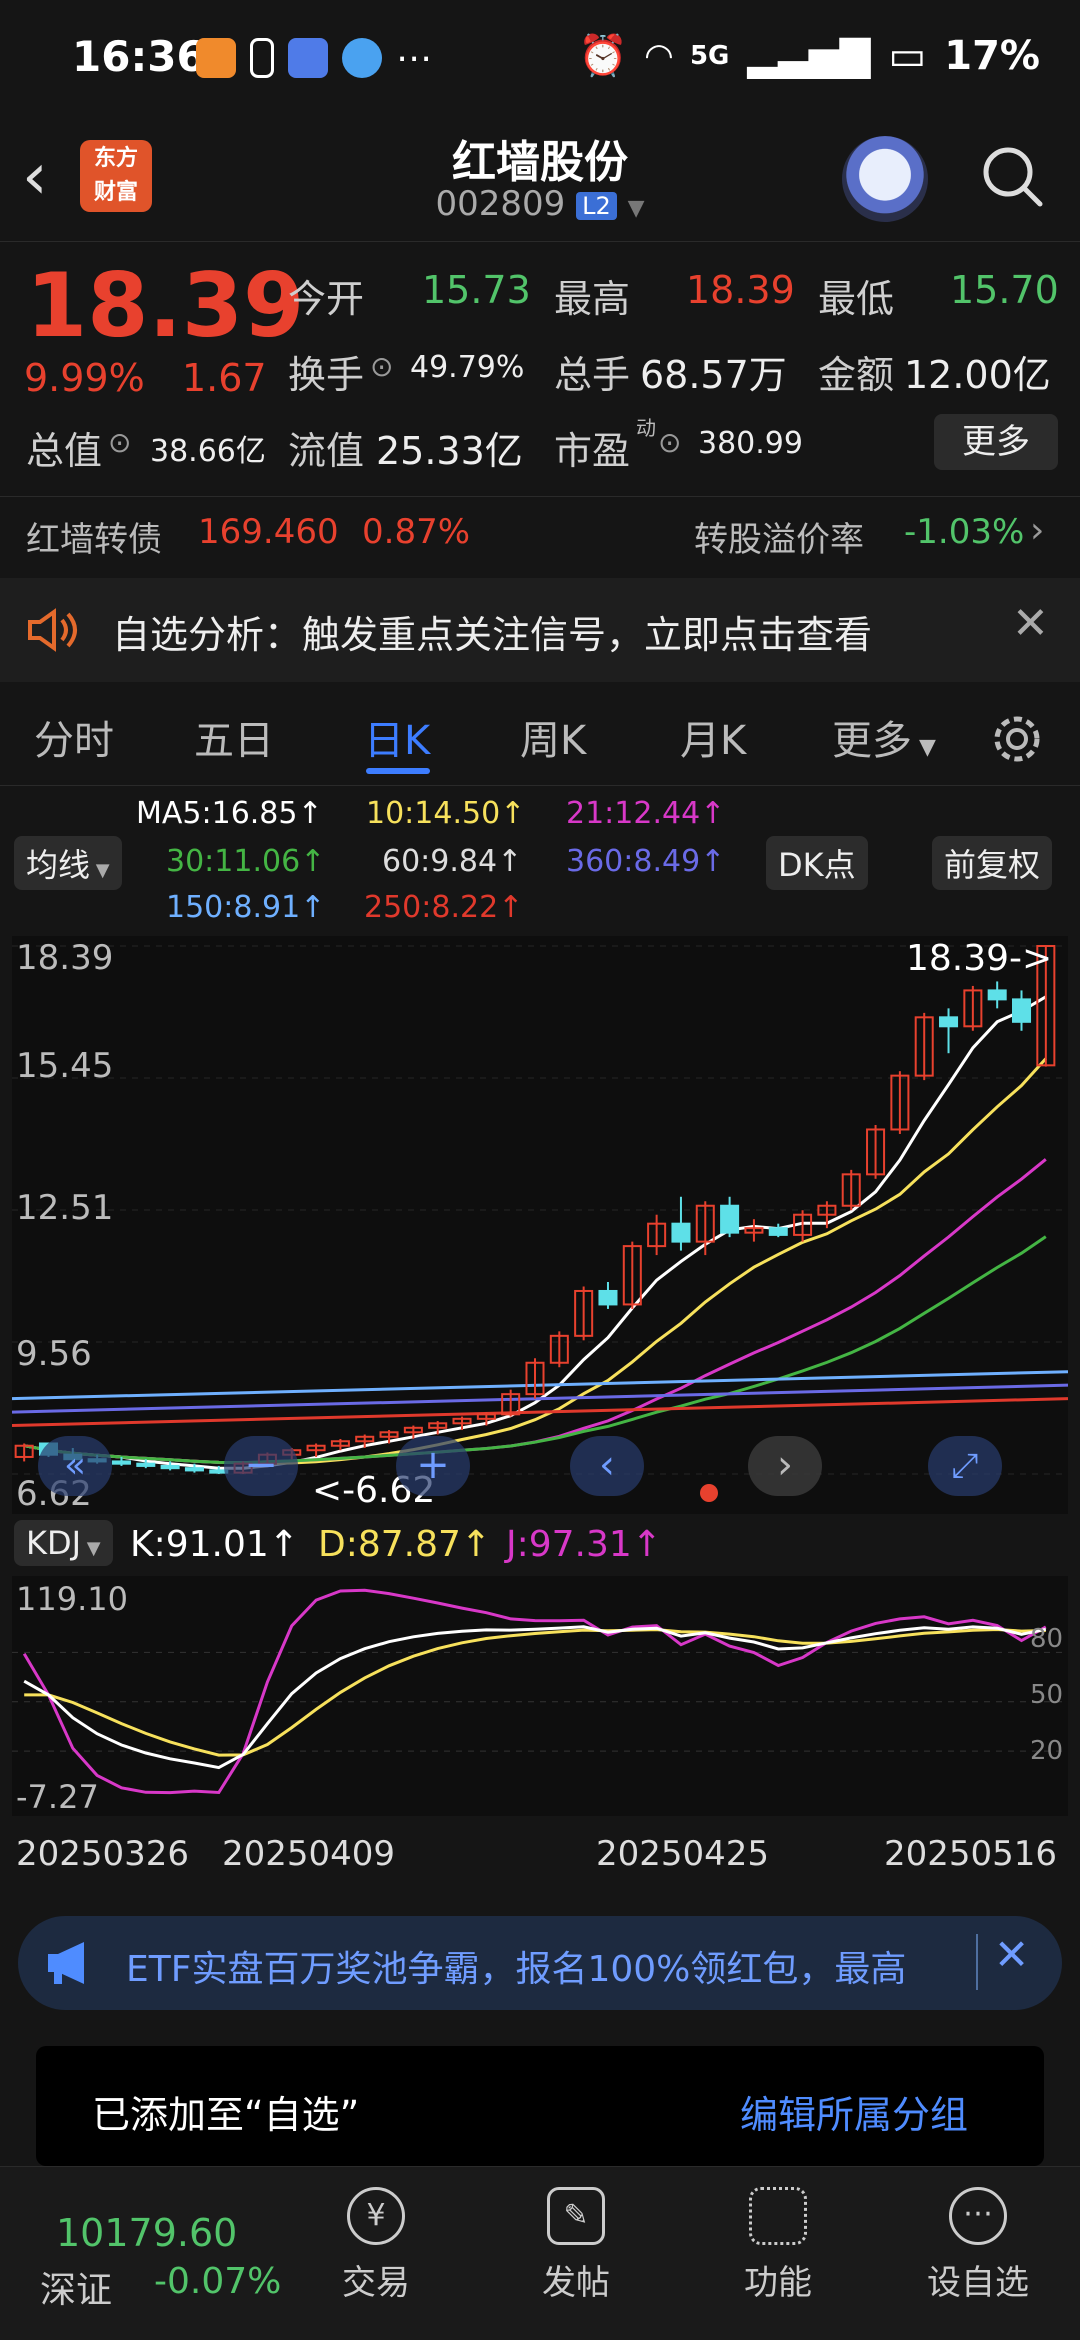  What do you see at coordinates (607, 1466) in the screenshot?
I see `scroll-left-icon: ‹` at bounding box center [607, 1466].